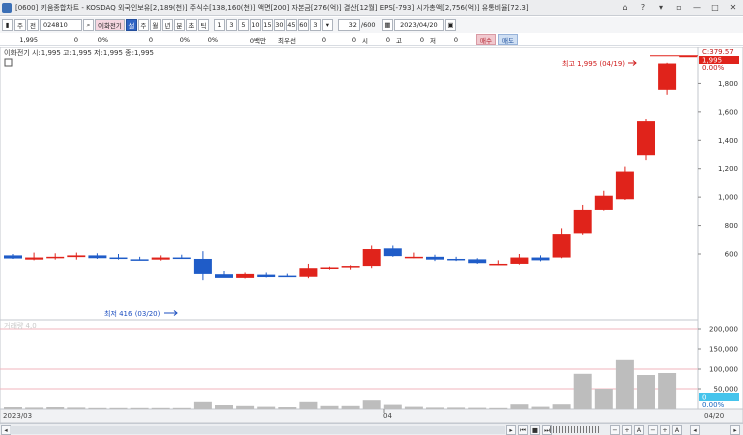  What do you see at coordinates (131, 25) in the screenshot?
I see `setting-button: 설` at bounding box center [131, 25].